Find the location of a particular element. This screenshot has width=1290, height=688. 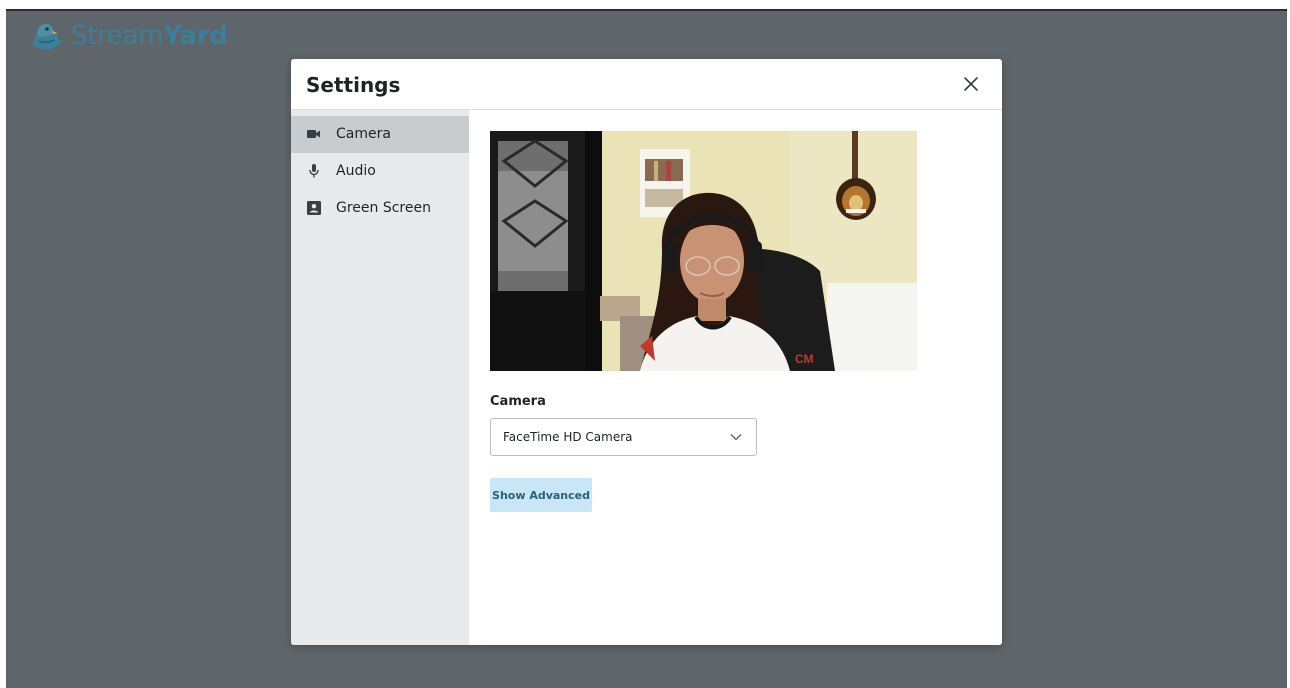

duck-logo-icon is located at coordinates (48, 37).